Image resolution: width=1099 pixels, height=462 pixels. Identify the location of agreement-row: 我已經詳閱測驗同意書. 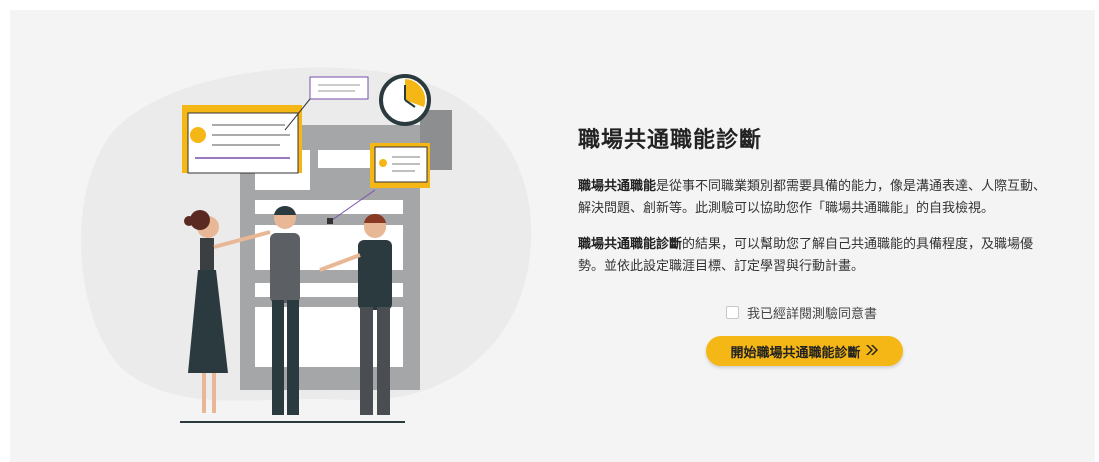
(802, 312).